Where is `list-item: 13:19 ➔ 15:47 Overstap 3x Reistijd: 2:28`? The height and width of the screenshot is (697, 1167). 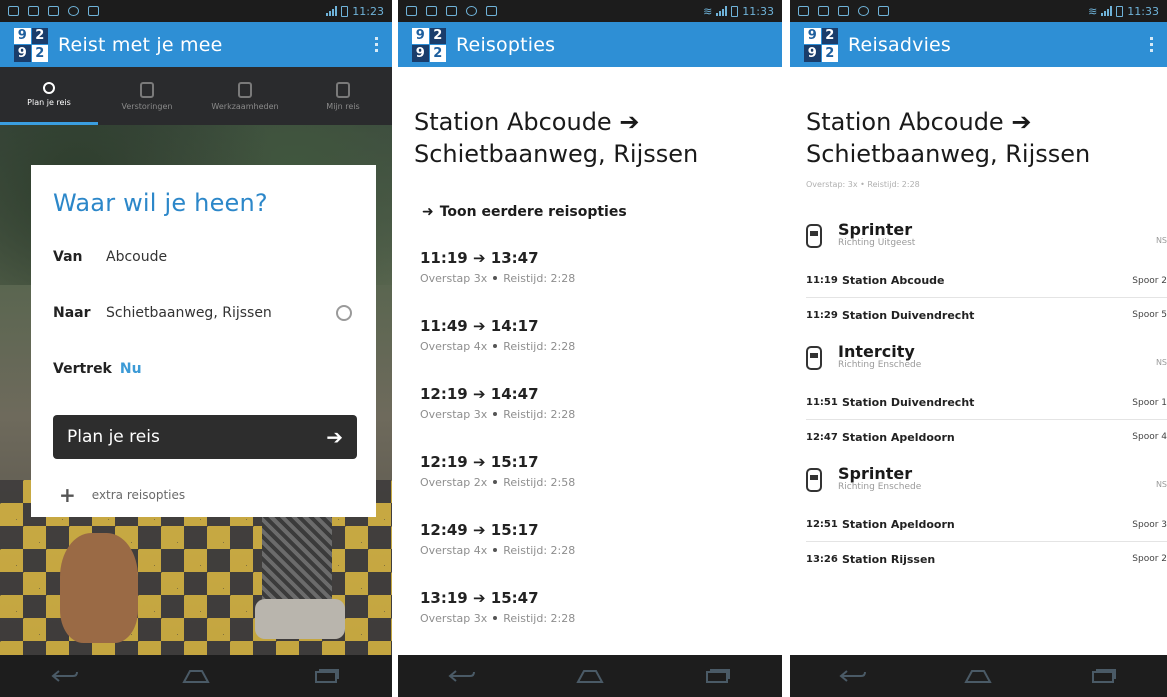
list-item: 13:19 ➔ 15:47 Overstap 3x Reistijd: 2:28 is located at coordinates (601, 623).